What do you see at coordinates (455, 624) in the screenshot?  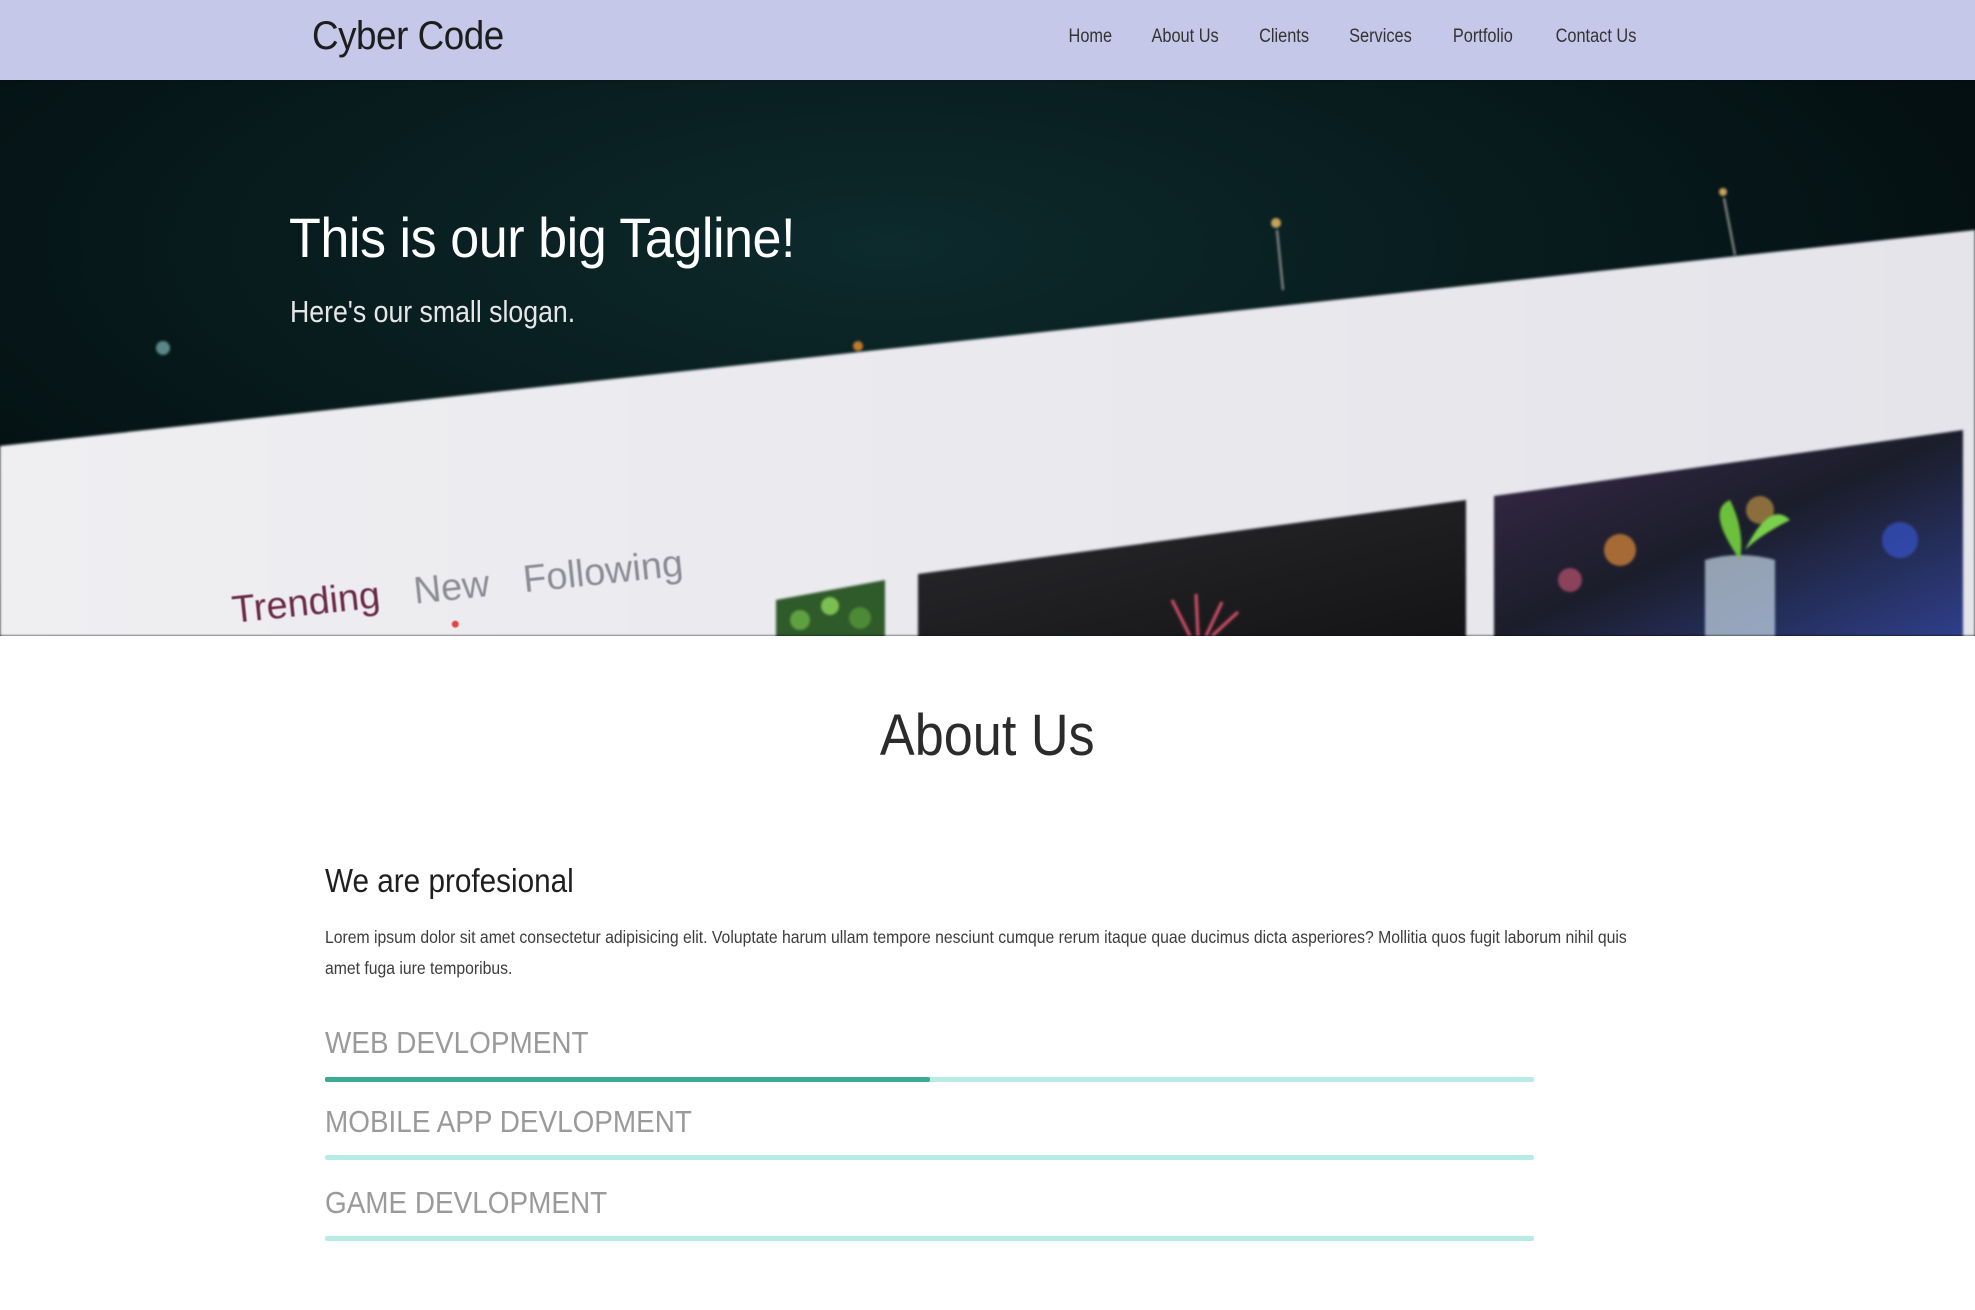 I see `active-dot-icon` at bounding box center [455, 624].